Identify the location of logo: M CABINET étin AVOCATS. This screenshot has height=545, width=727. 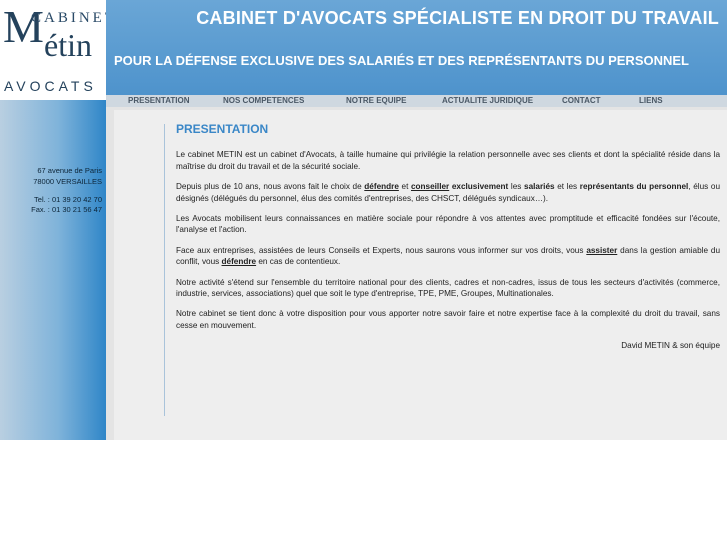
(57, 50).